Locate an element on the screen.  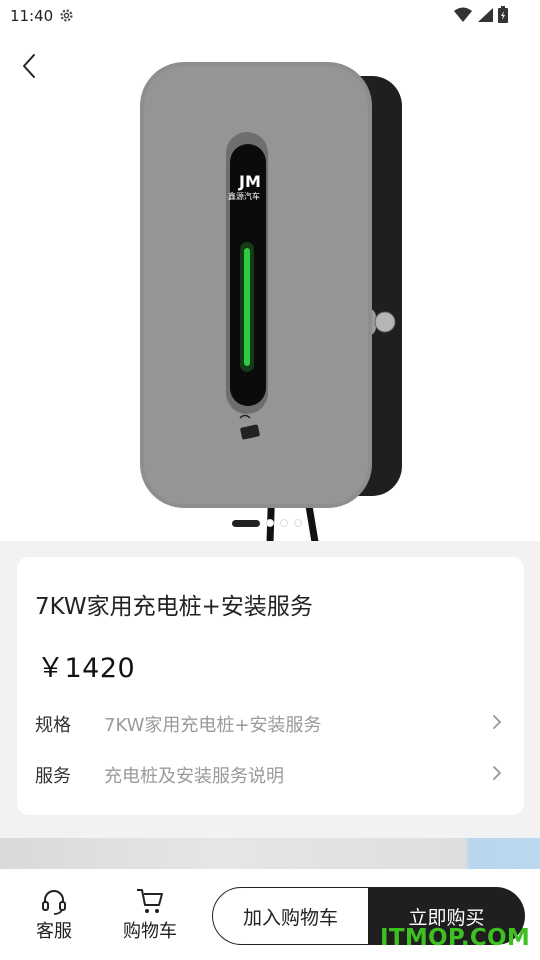
service-label: 服务 is located at coordinates (53, 776).